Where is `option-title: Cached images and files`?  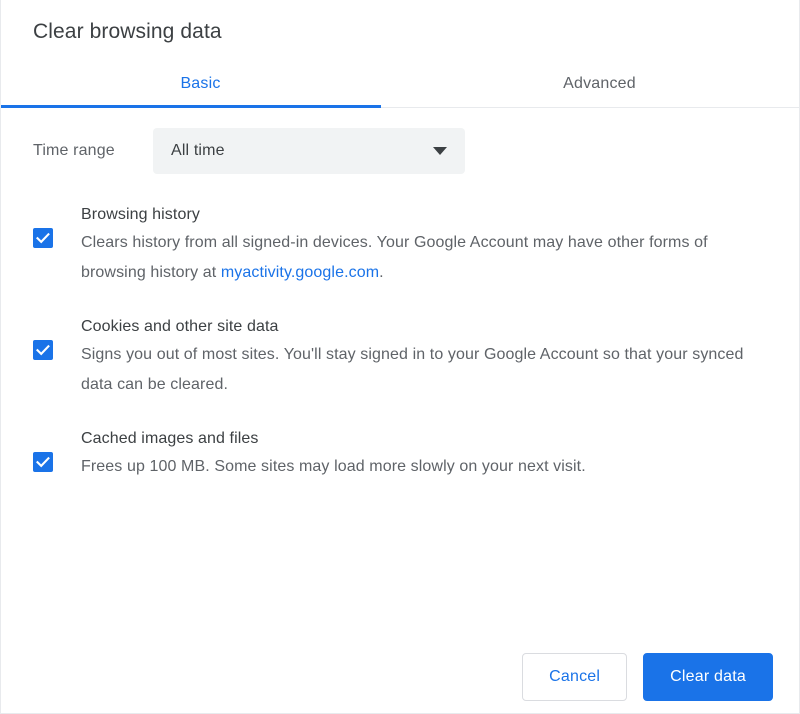
option-title: Cached images and files is located at coordinates (424, 439).